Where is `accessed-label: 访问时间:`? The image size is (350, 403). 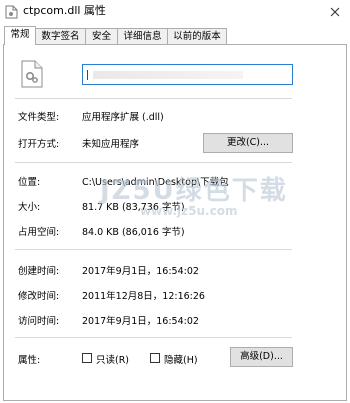 accessed-label: 访问时间: is located at coordinates (39, 321).